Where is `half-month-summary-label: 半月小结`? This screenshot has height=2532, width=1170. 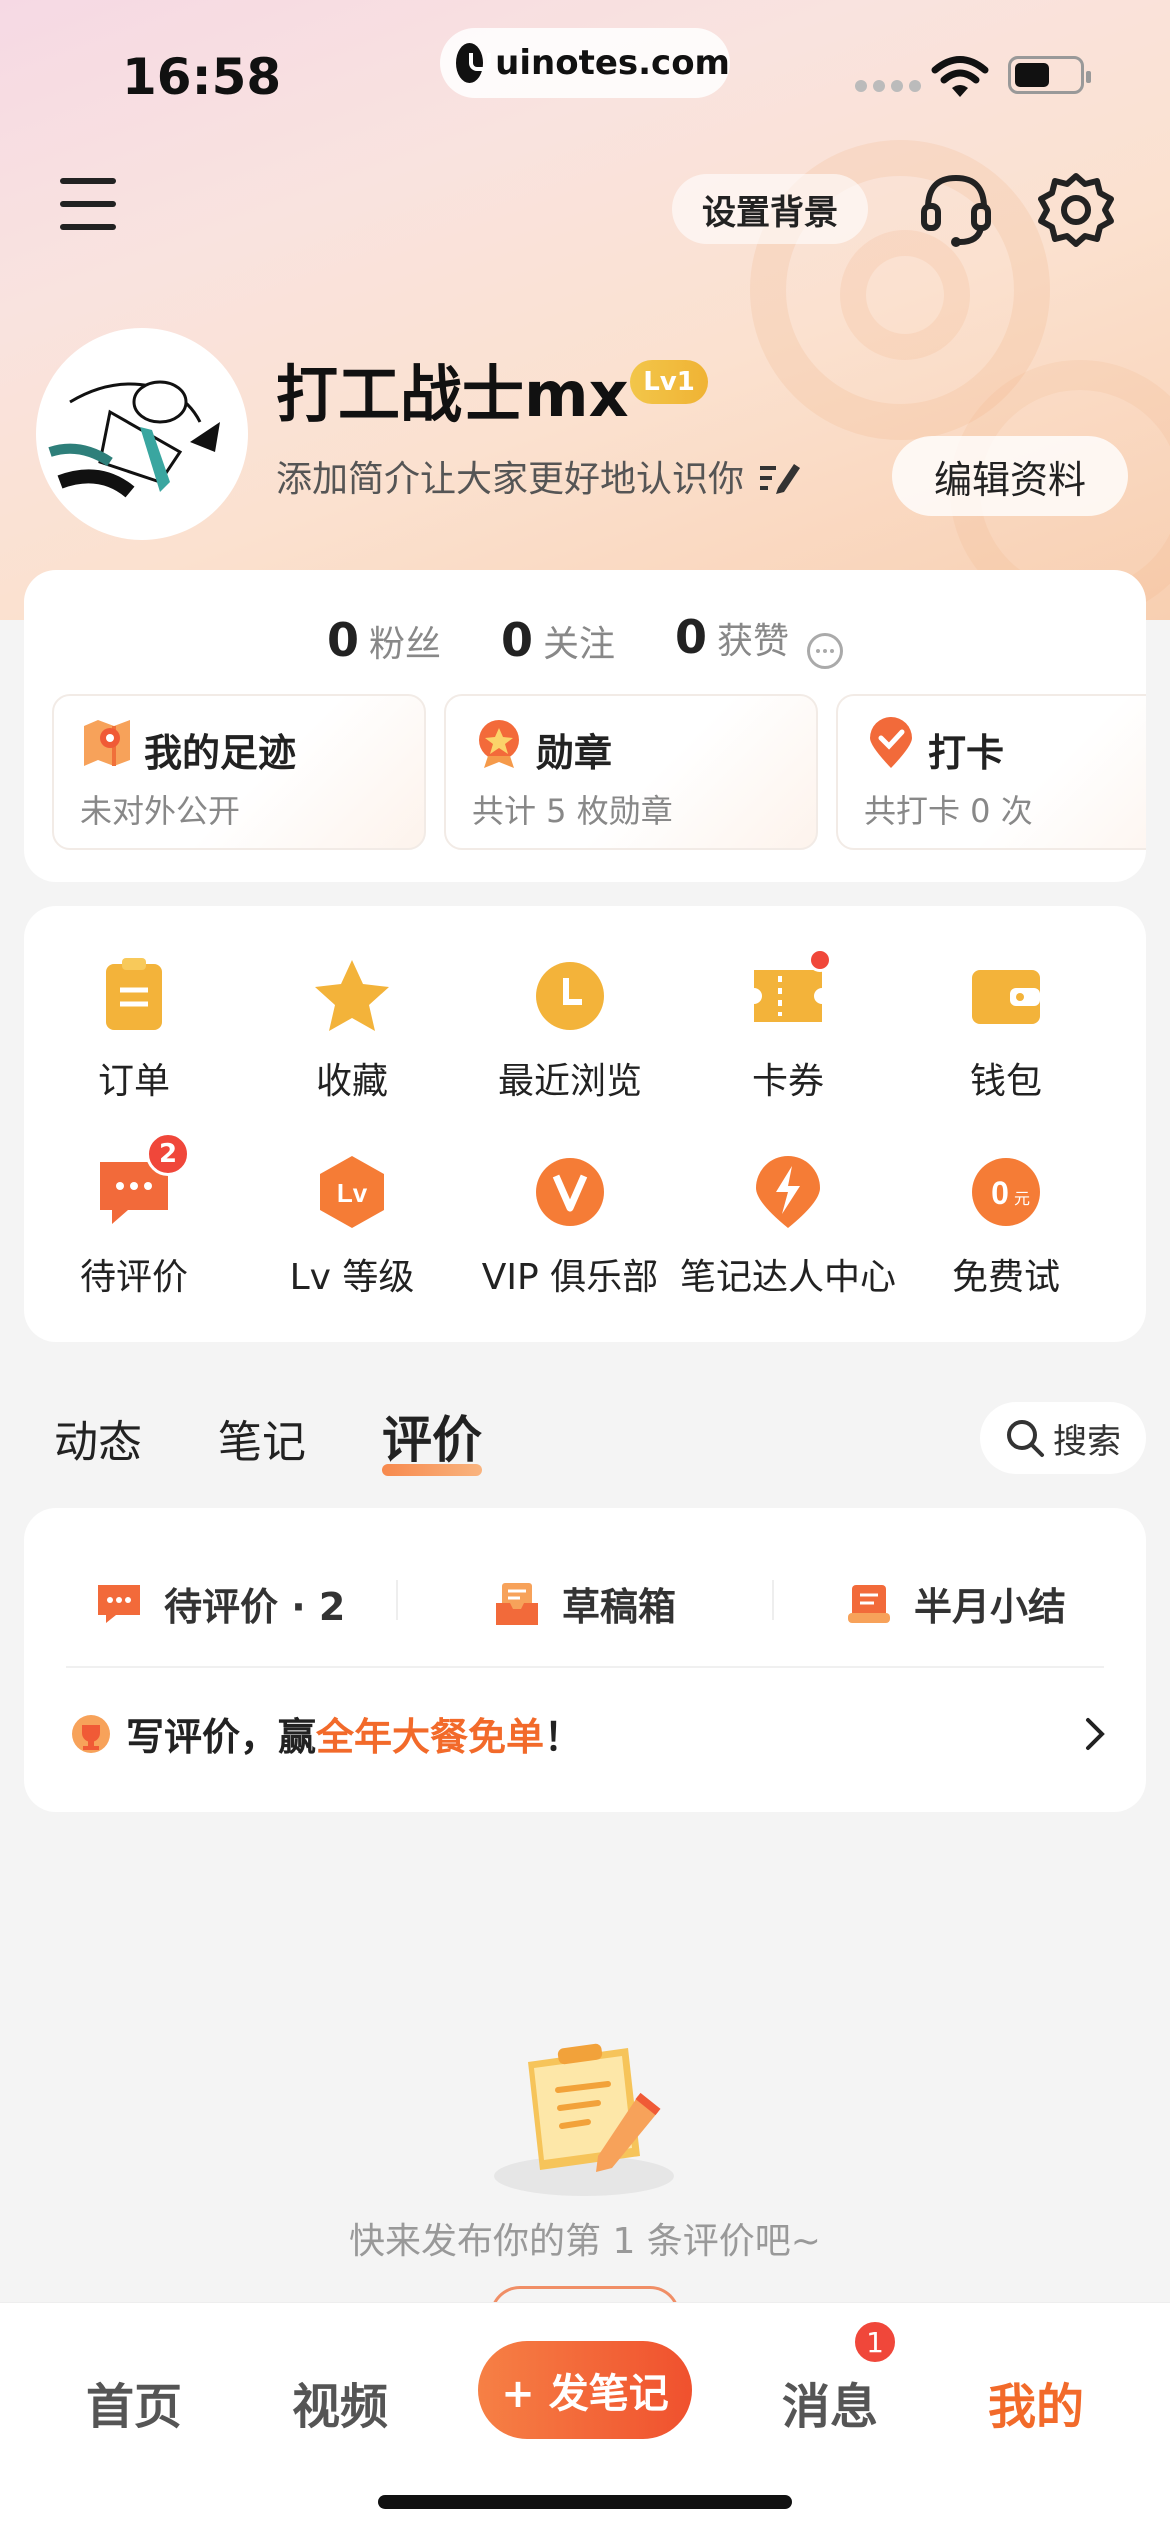
half-month-summary-label: 半月小结 is located at coordinates (990, 1607).